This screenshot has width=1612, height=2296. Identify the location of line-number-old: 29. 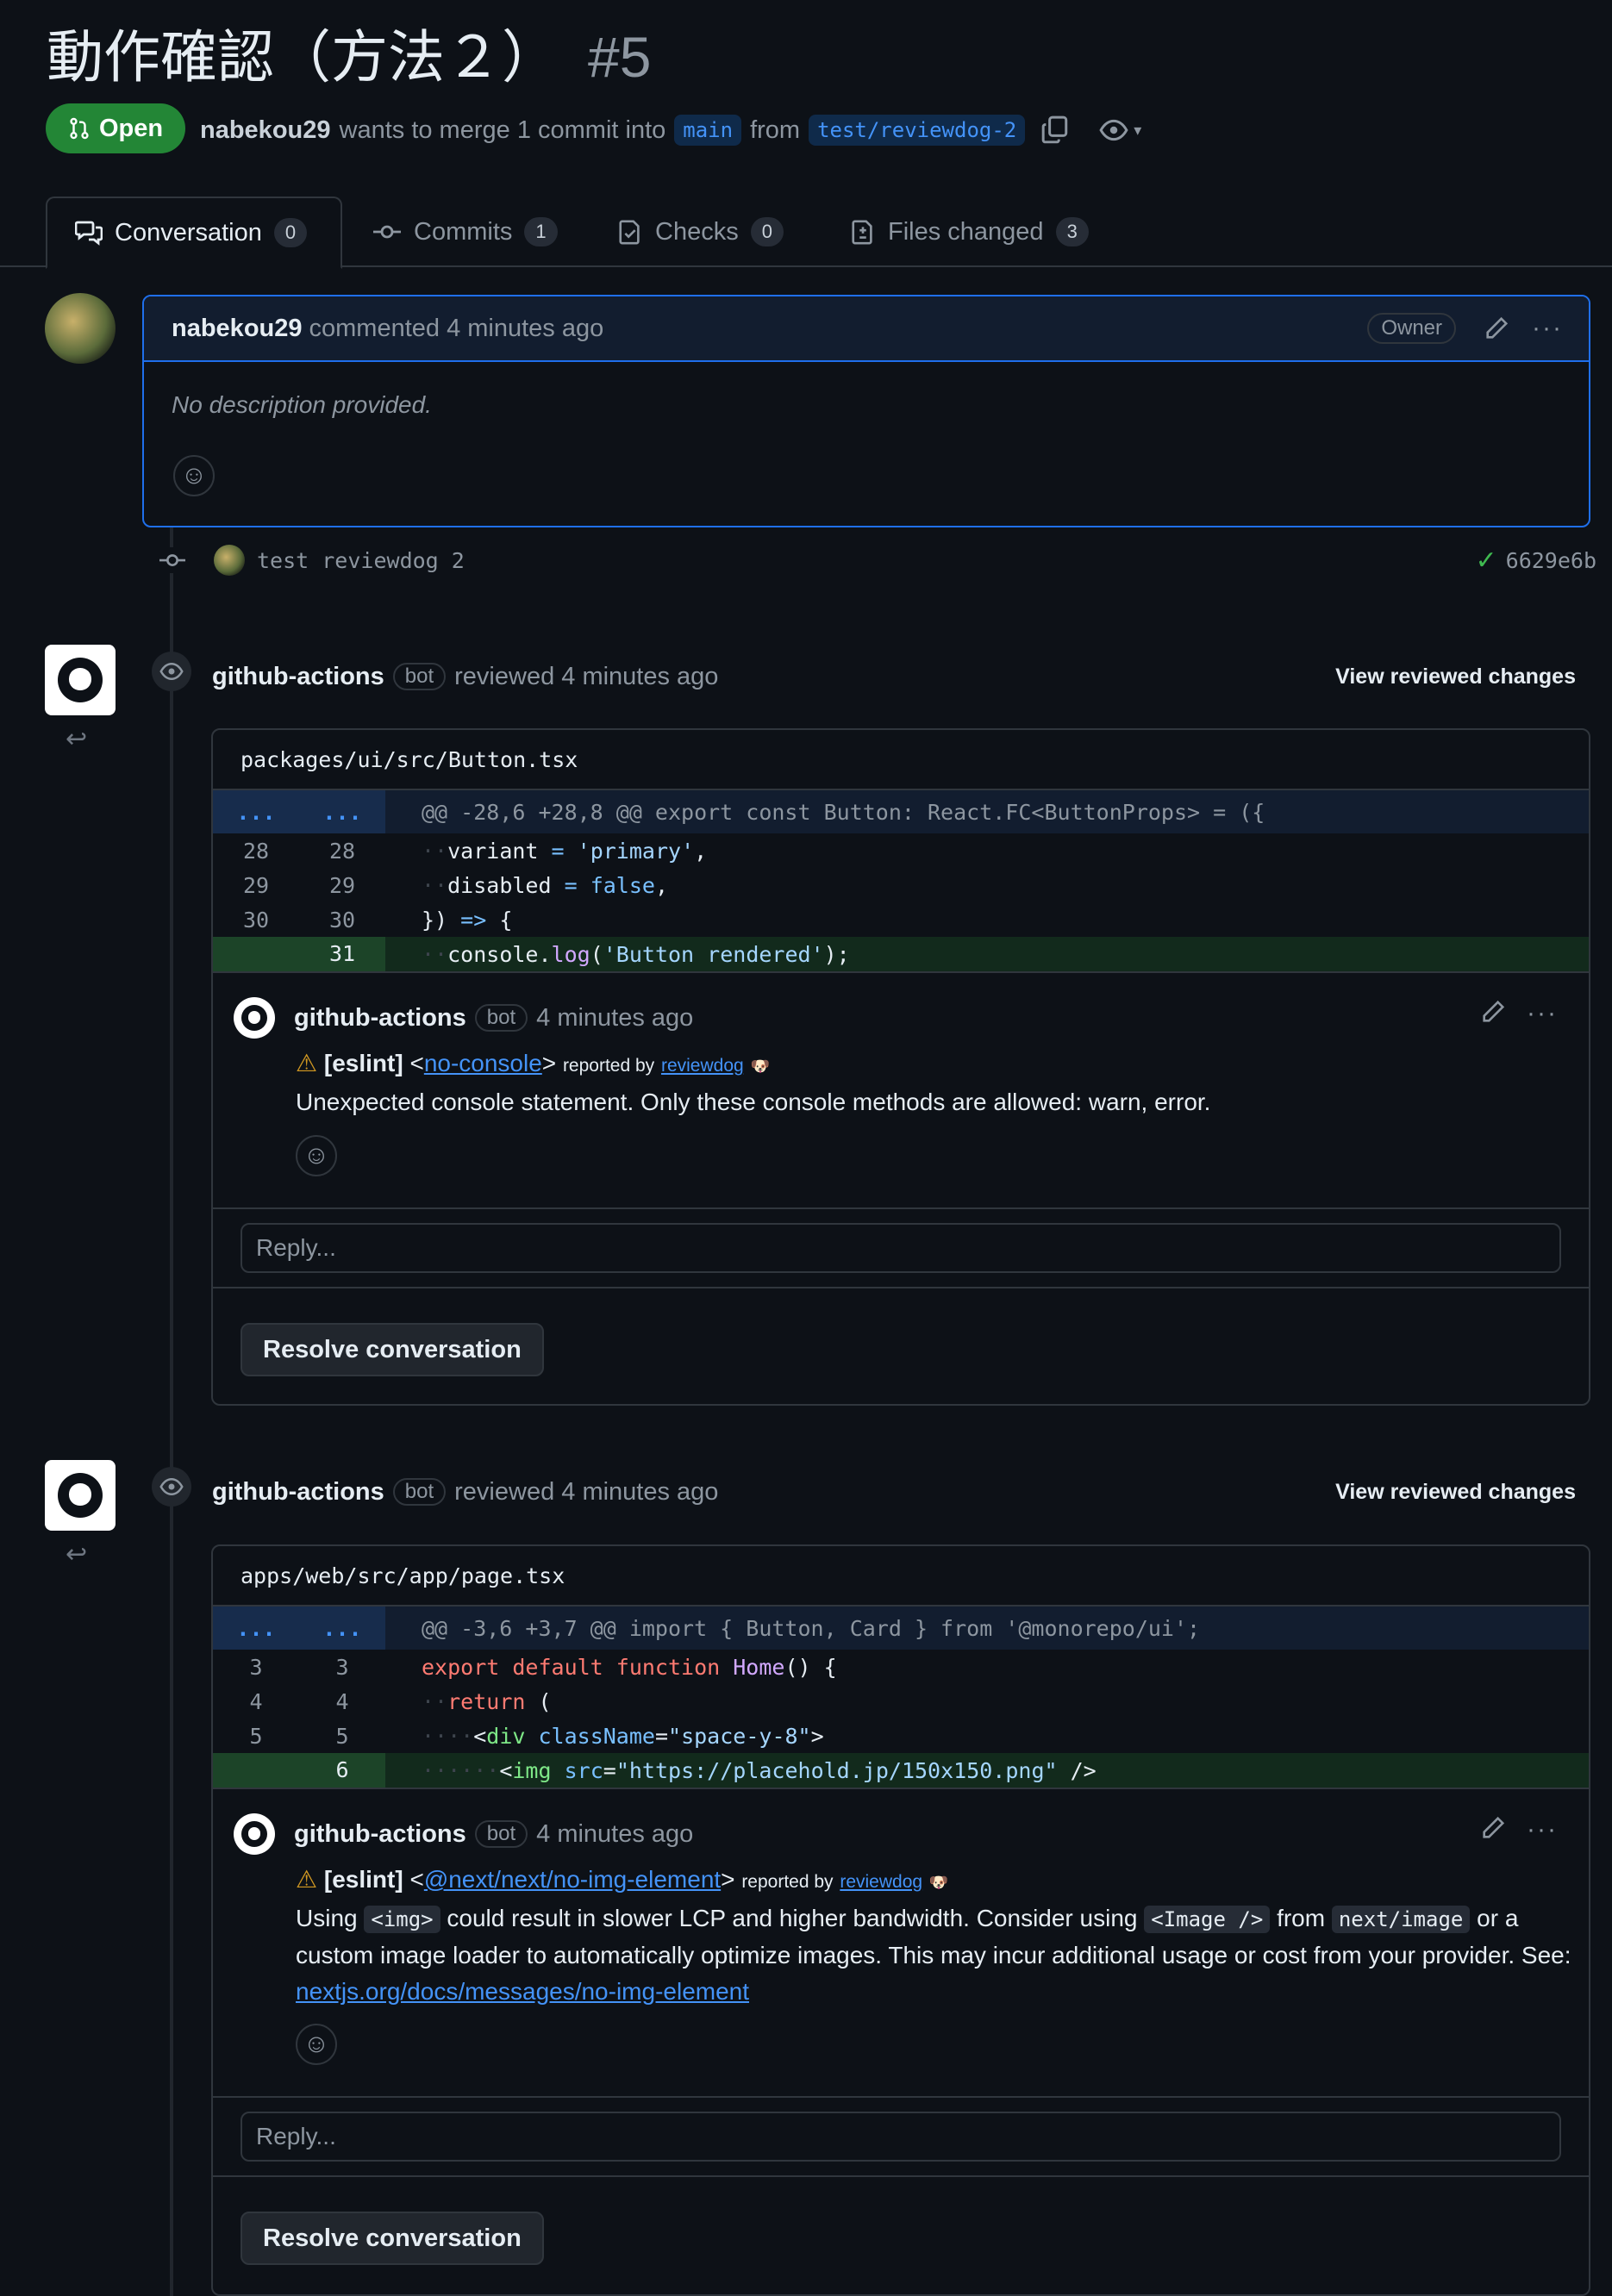
(256, 886).